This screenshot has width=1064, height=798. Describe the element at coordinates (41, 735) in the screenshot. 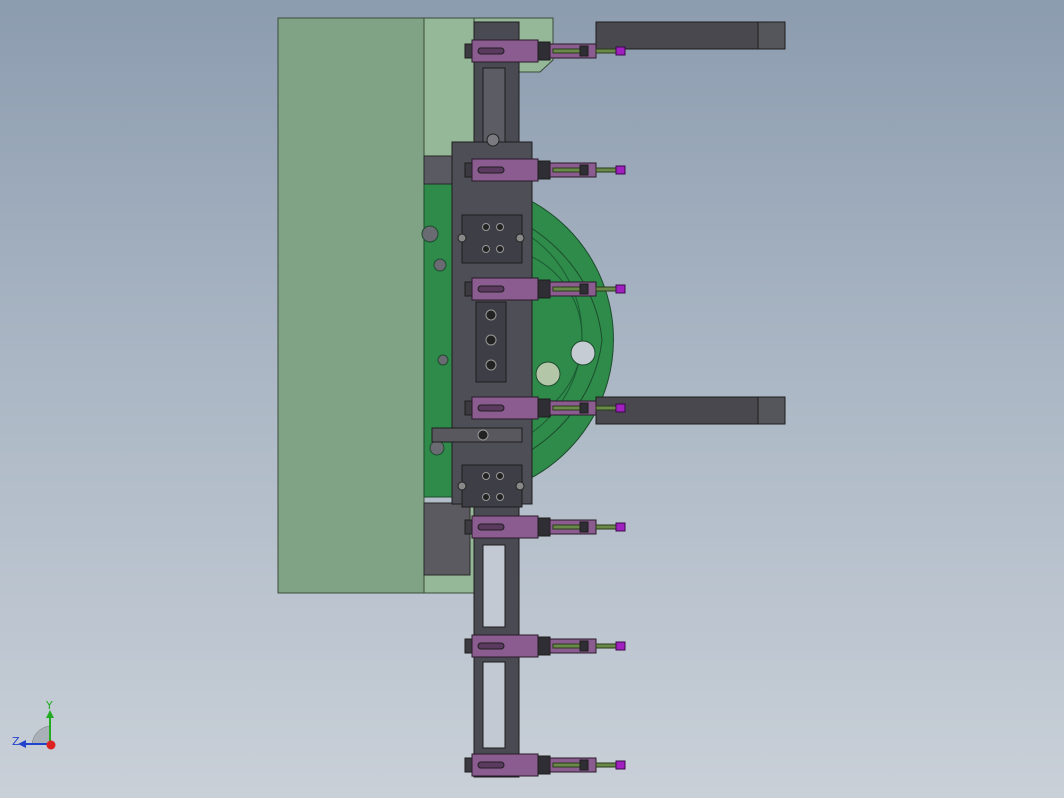

I see `triad-plane` at that location.